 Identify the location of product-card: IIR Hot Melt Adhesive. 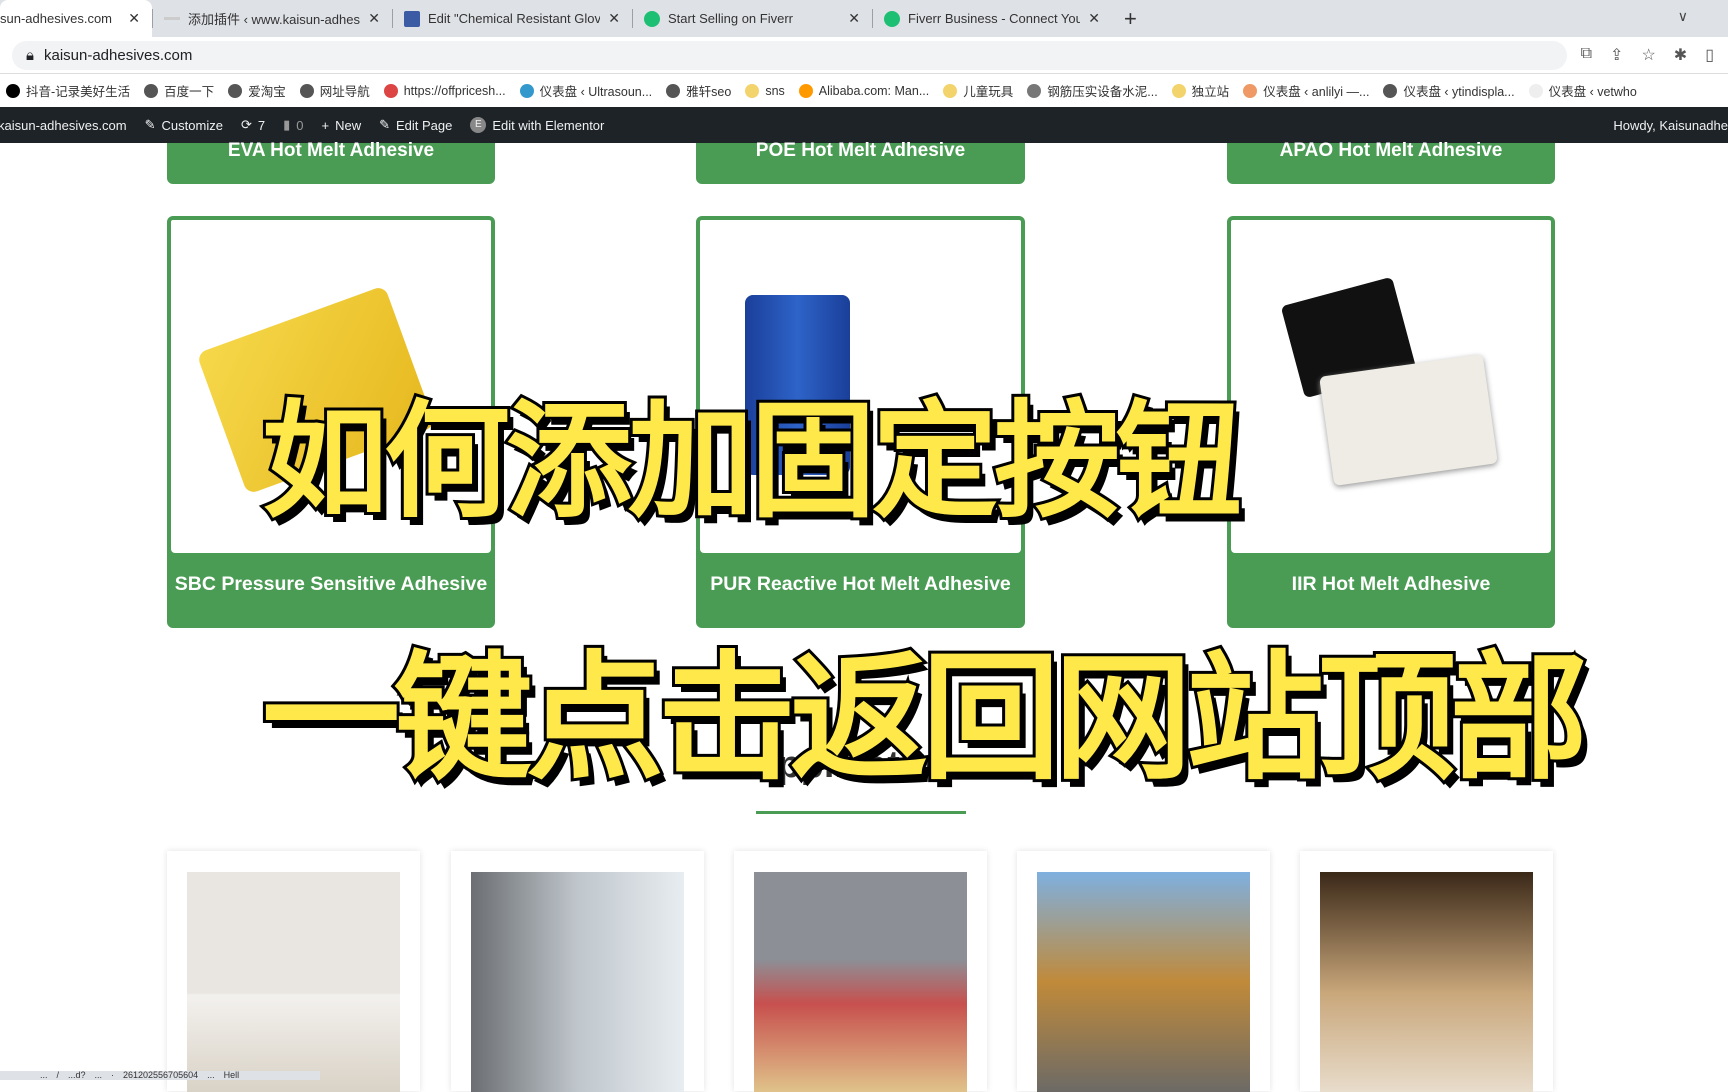
(1391, 422).